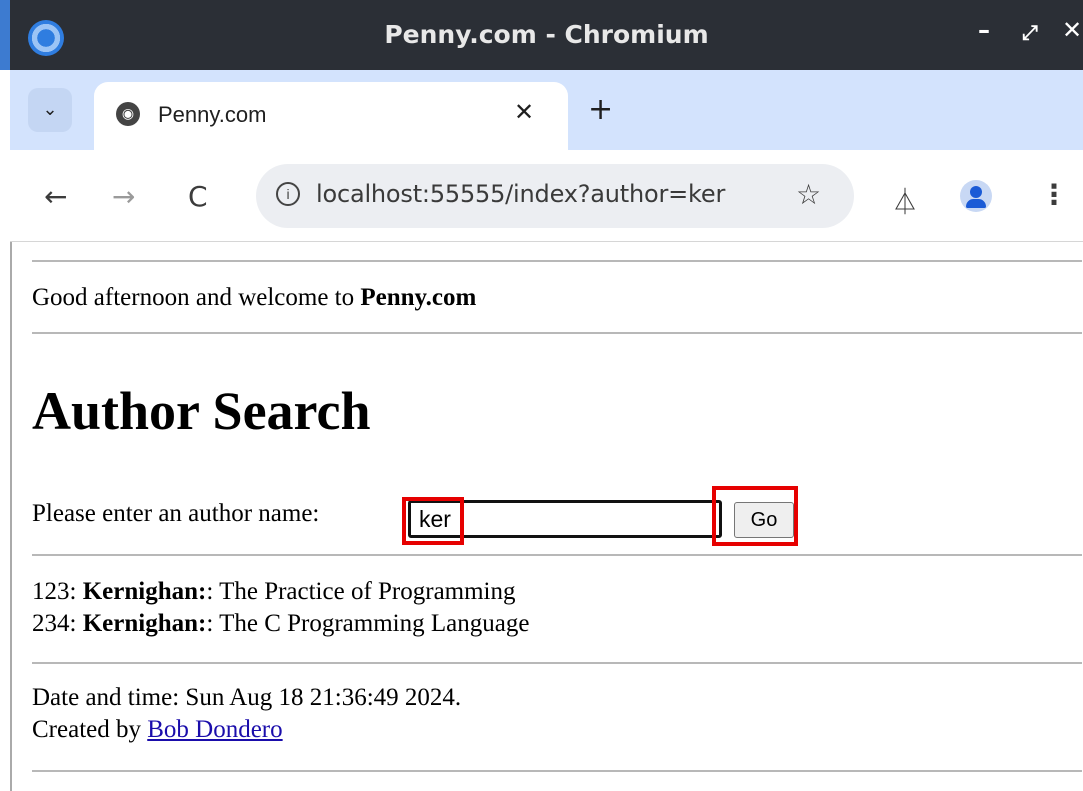 The height and width of the screenshot is (791, 1083). Describe the element at coordinates (1072, 30) in the screenshot. I see `close-window-icon: ✕` at that location.